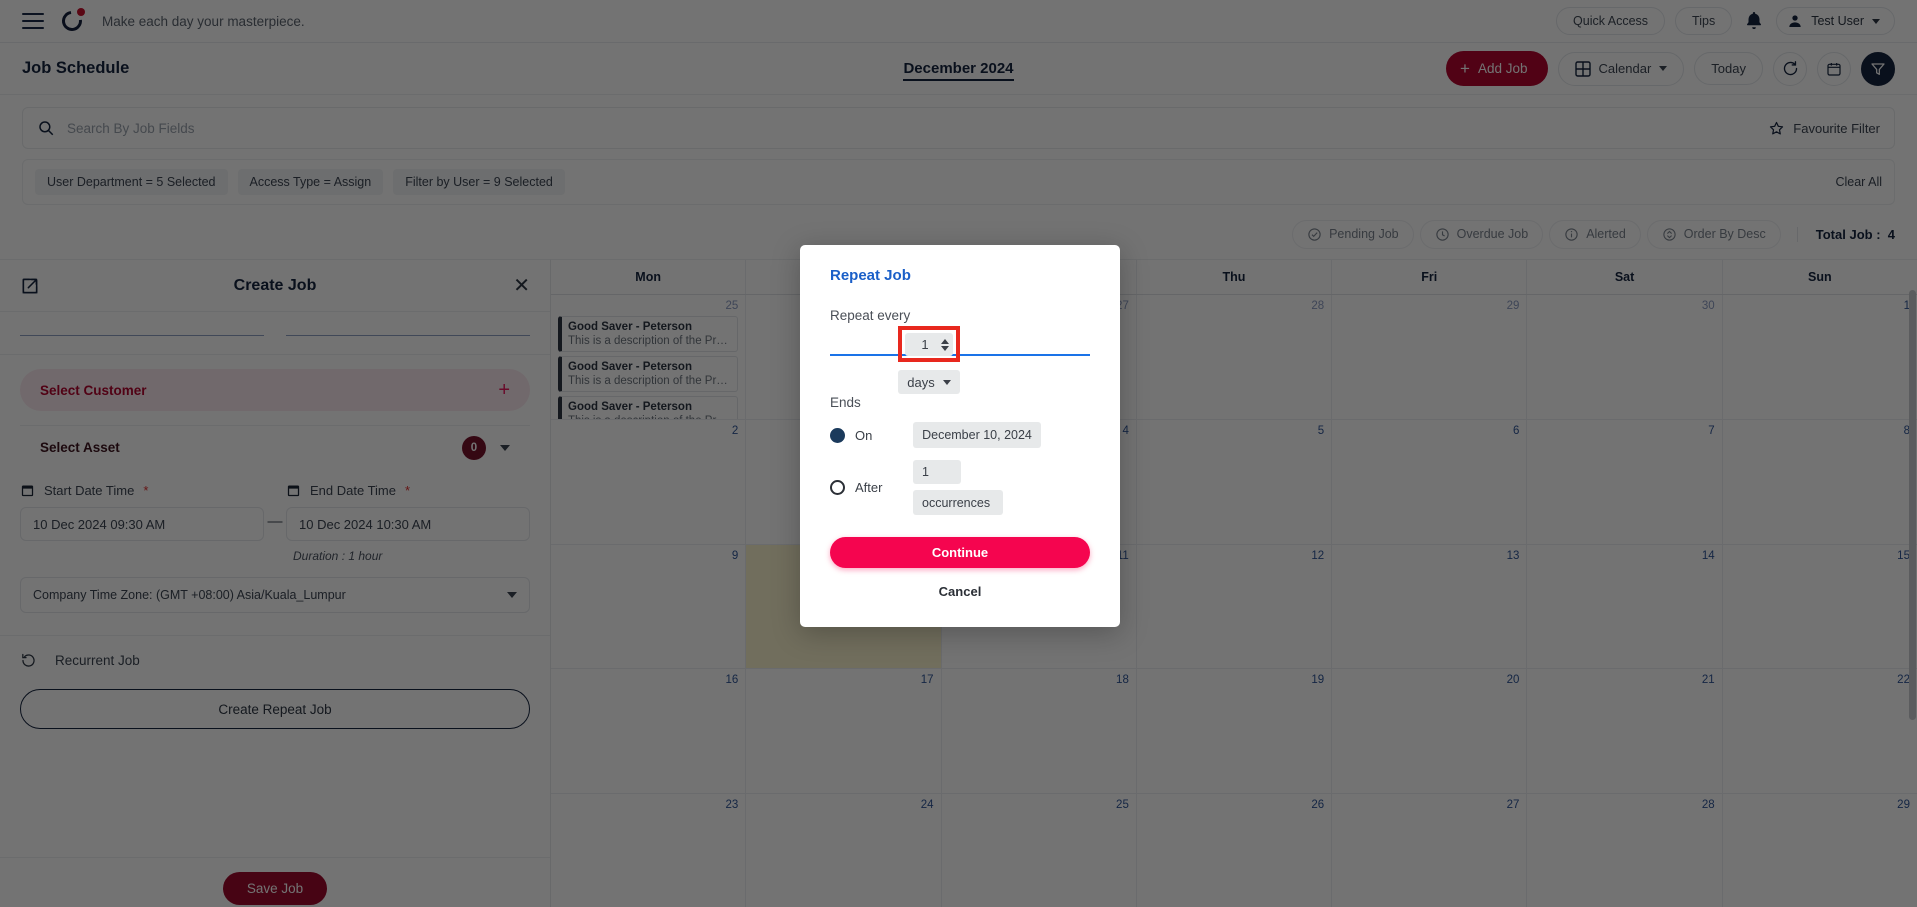  I want to click on ends-on-radio, so click(837, 435).